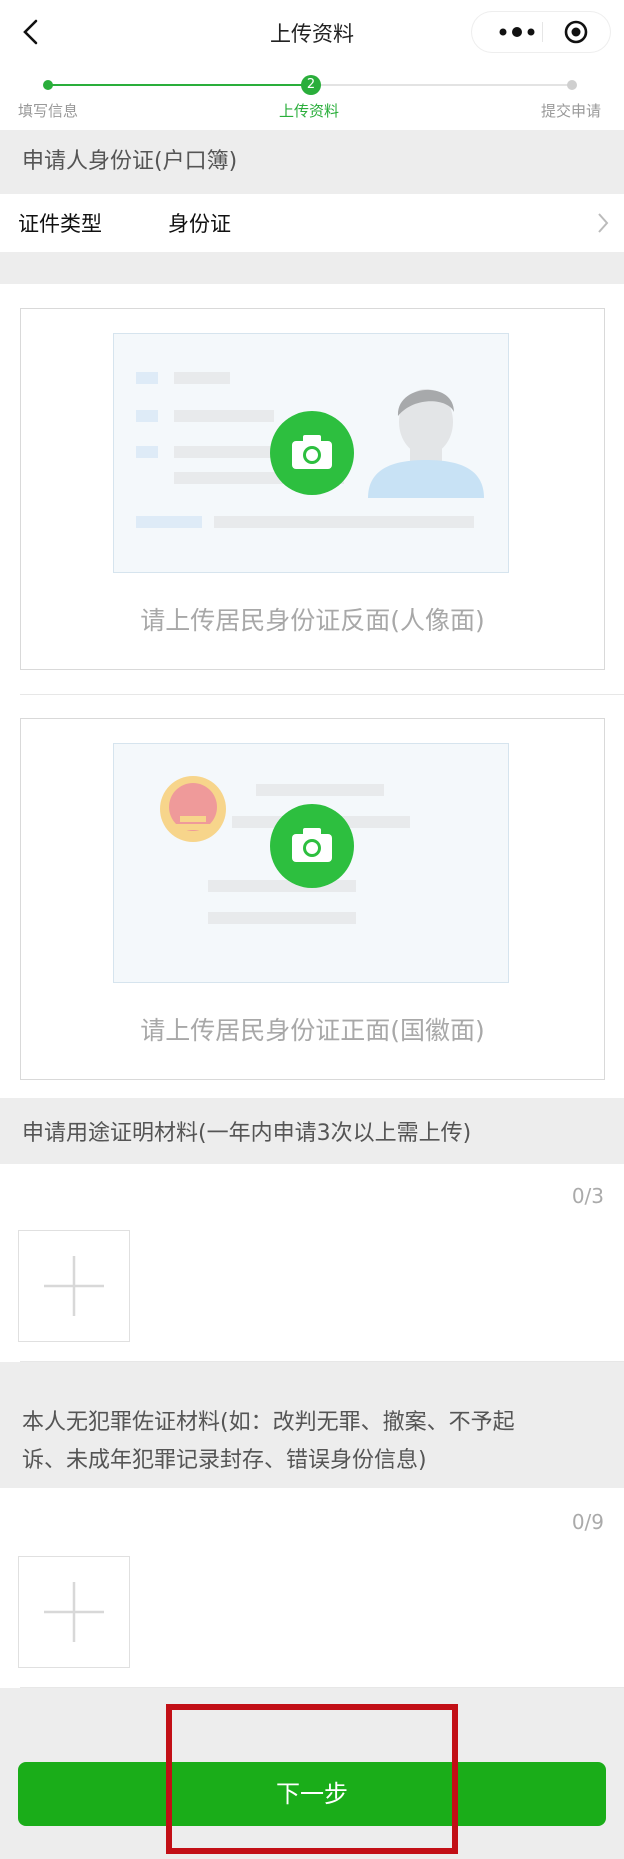 The width and height of the screenshot is (624, 1859). Describe the element at coordinates (48, 85) in the screenshot. I see `step-dot-done` at that location.